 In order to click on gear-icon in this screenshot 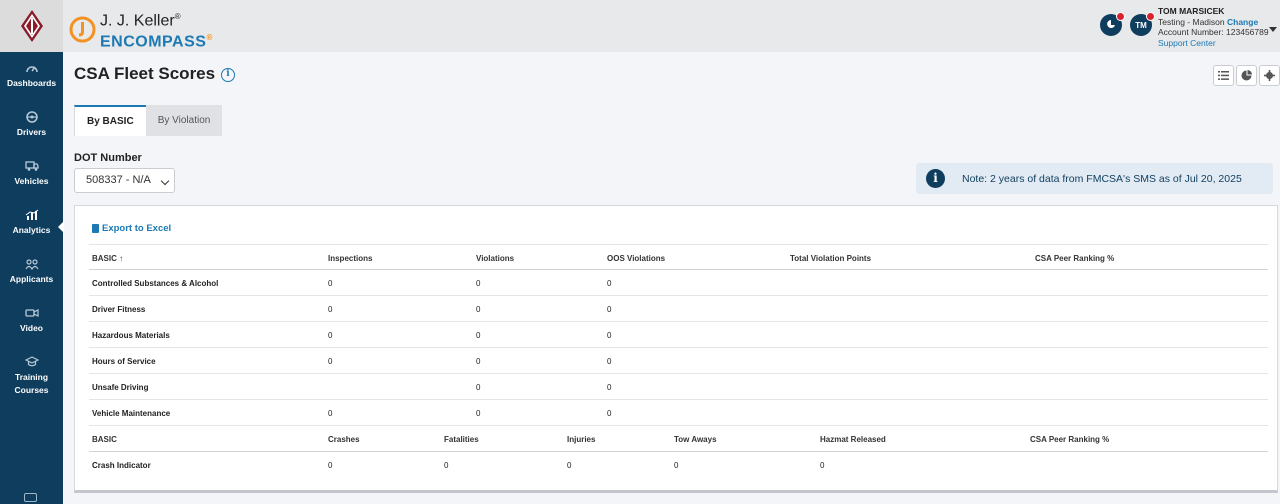, I will do `click(1269, 75)`.